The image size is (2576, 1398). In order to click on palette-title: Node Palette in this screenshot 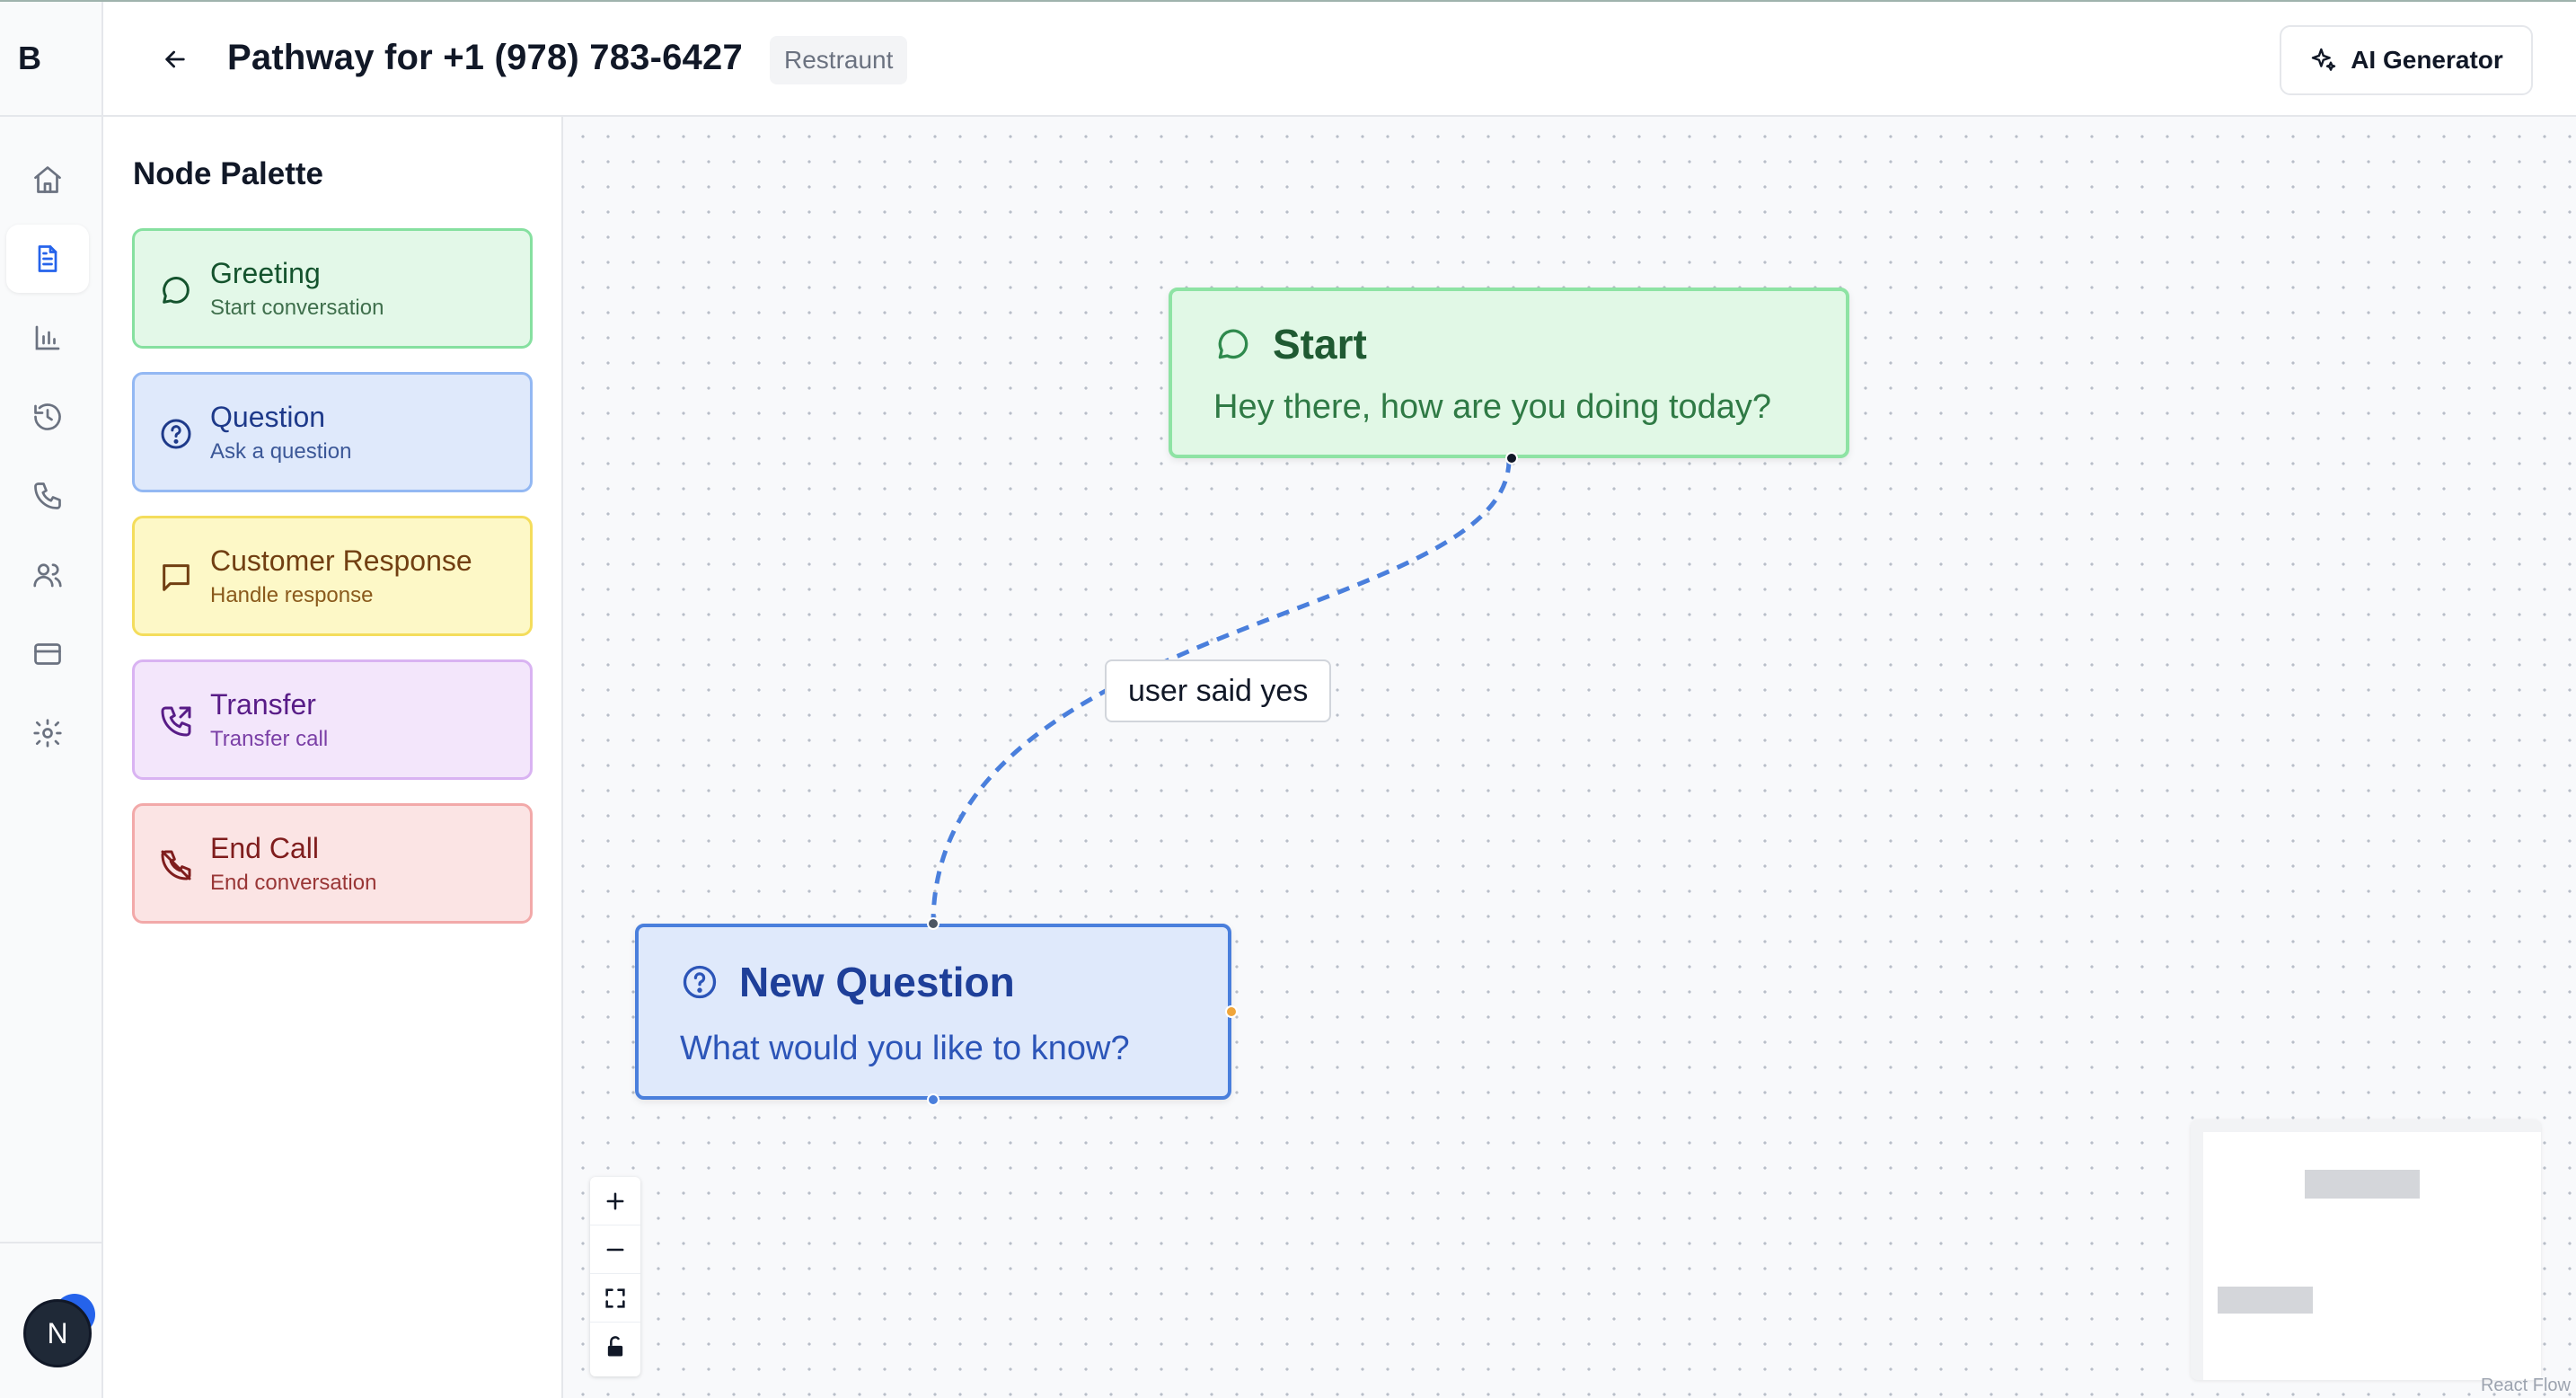, I will do `click(228, 173)`.